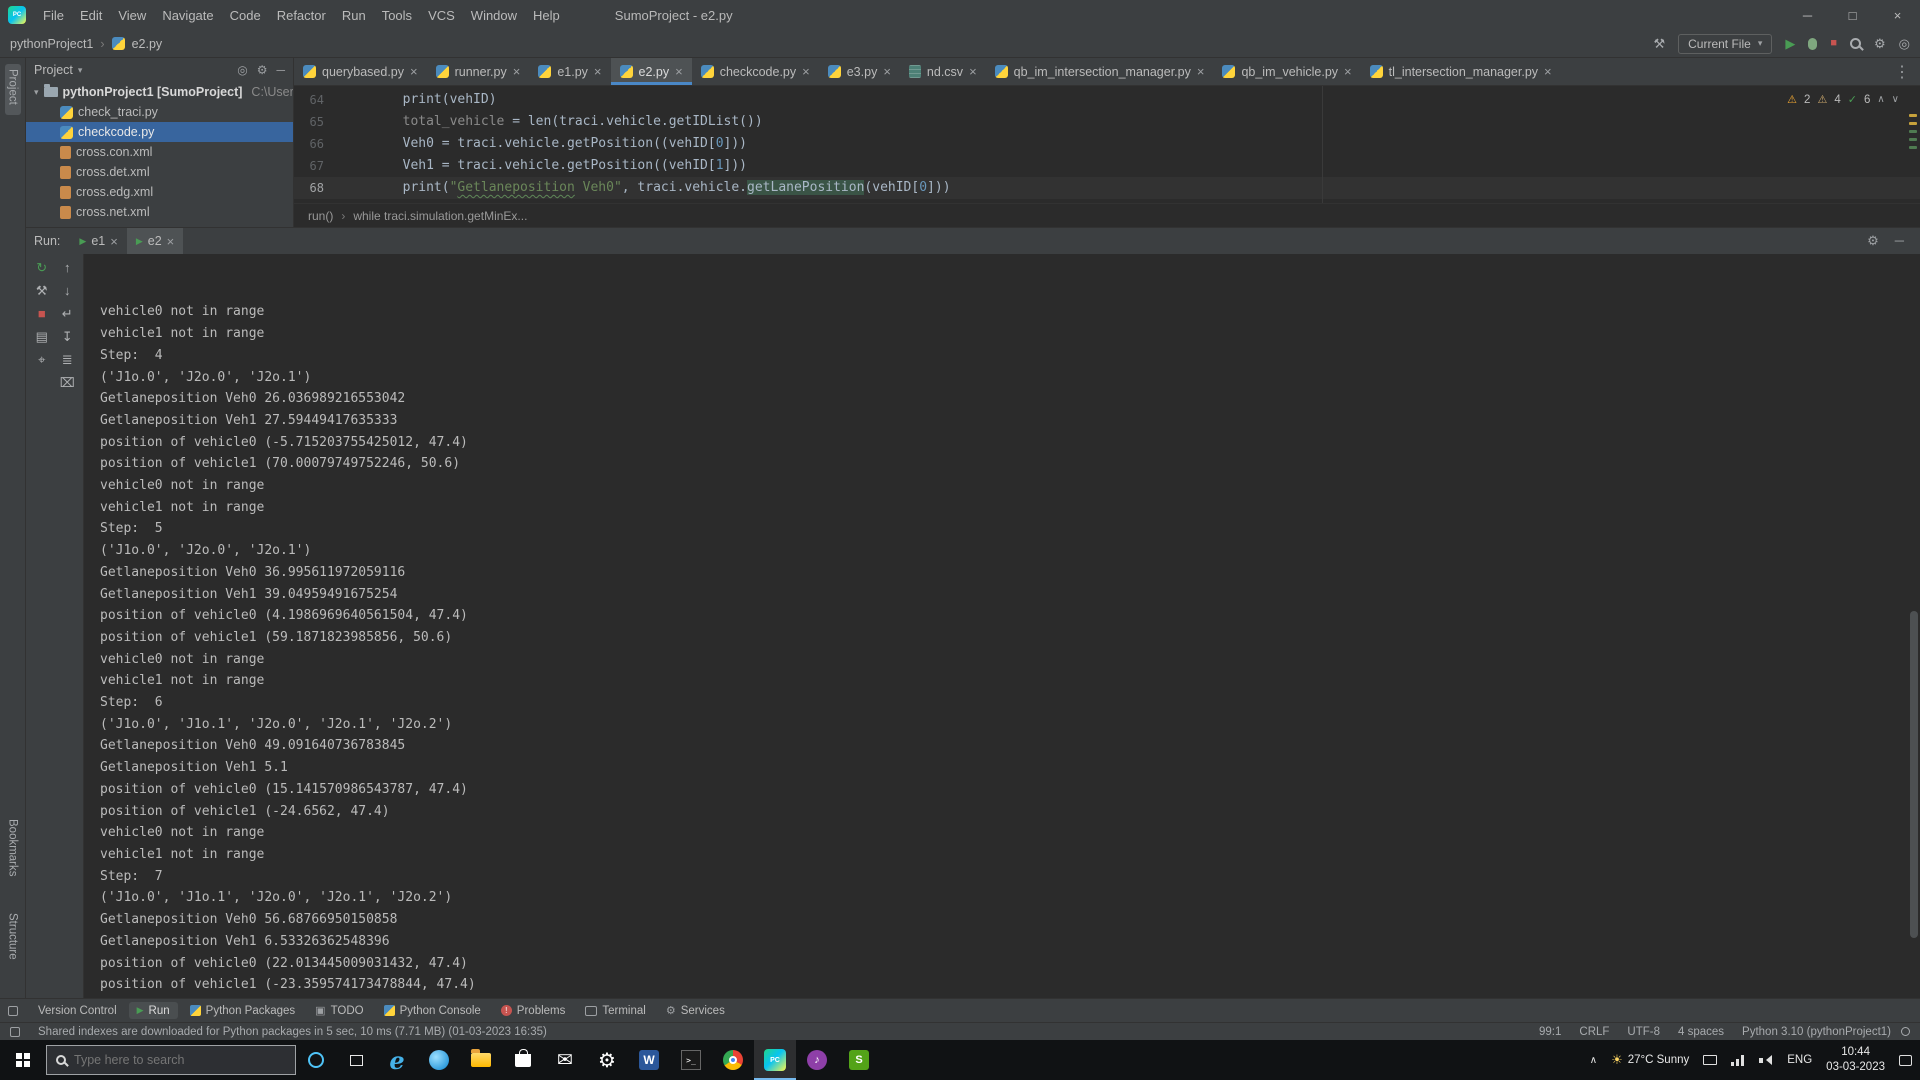 Image resolution: width=1920 pixels, height=1080 pixels. What do you see at coordinates (153, 1010) in the screenshot?
I see `toolwindow-button-run: ▶ Run` at bounding box center [153, 1010].